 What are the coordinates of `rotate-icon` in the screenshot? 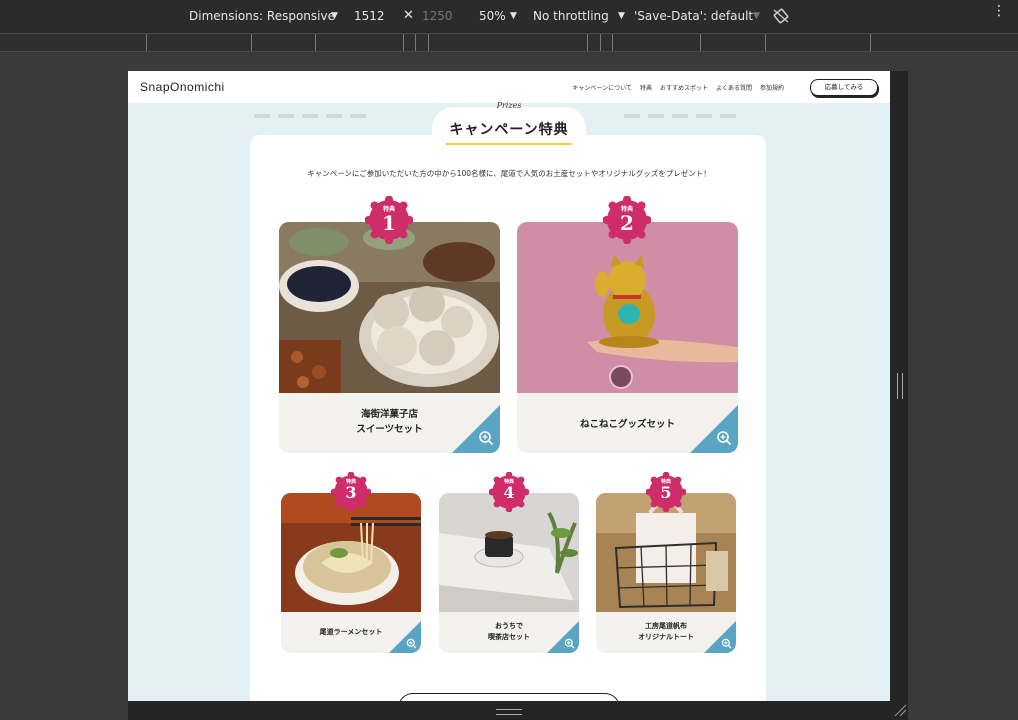 It's located at (781, 17).